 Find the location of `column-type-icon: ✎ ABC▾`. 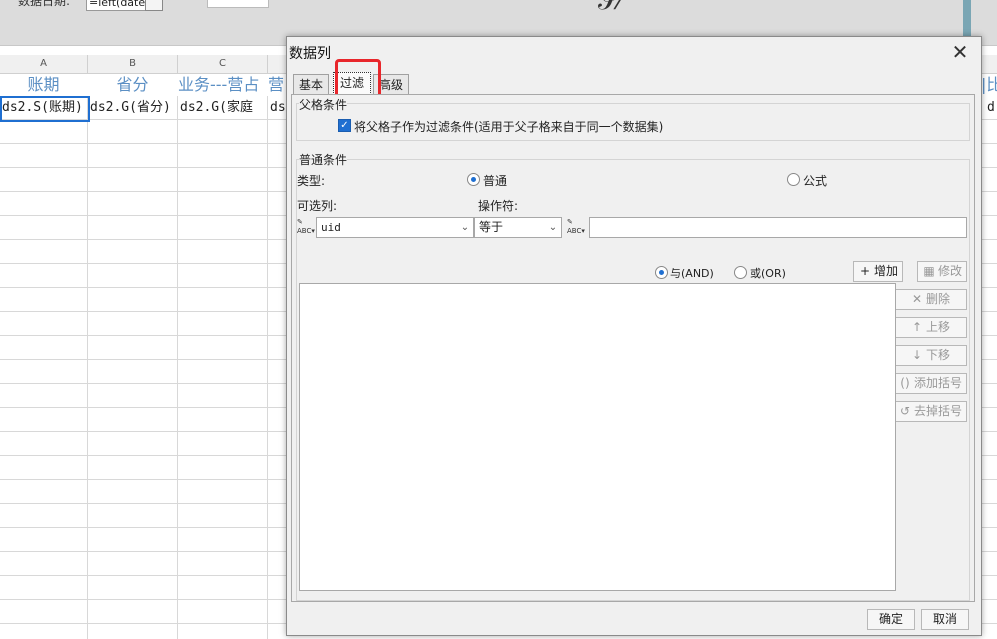

column-type-icon: ✎ ABC▾ is located at coordinates (306, 226).